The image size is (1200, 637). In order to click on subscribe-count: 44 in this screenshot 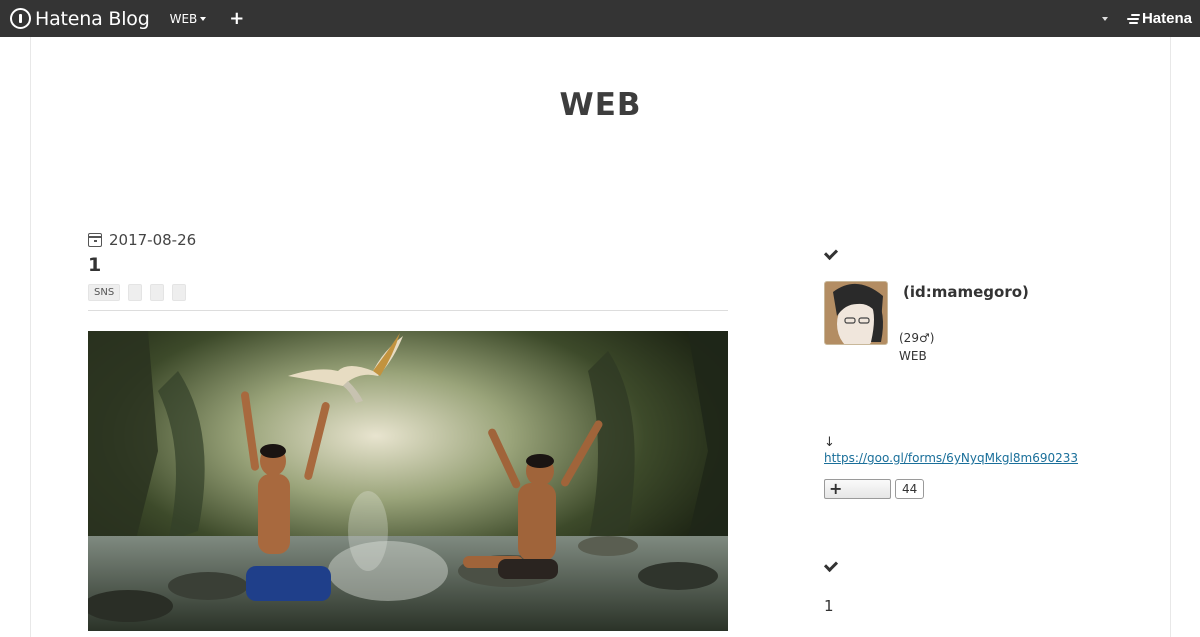, I will do `click(910, 489)`.